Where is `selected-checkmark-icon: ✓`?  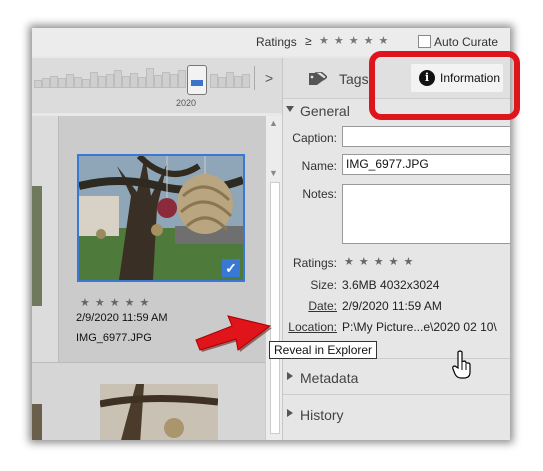 selected-checkmark-icon: ✓ is located at coordinates (231, 268).